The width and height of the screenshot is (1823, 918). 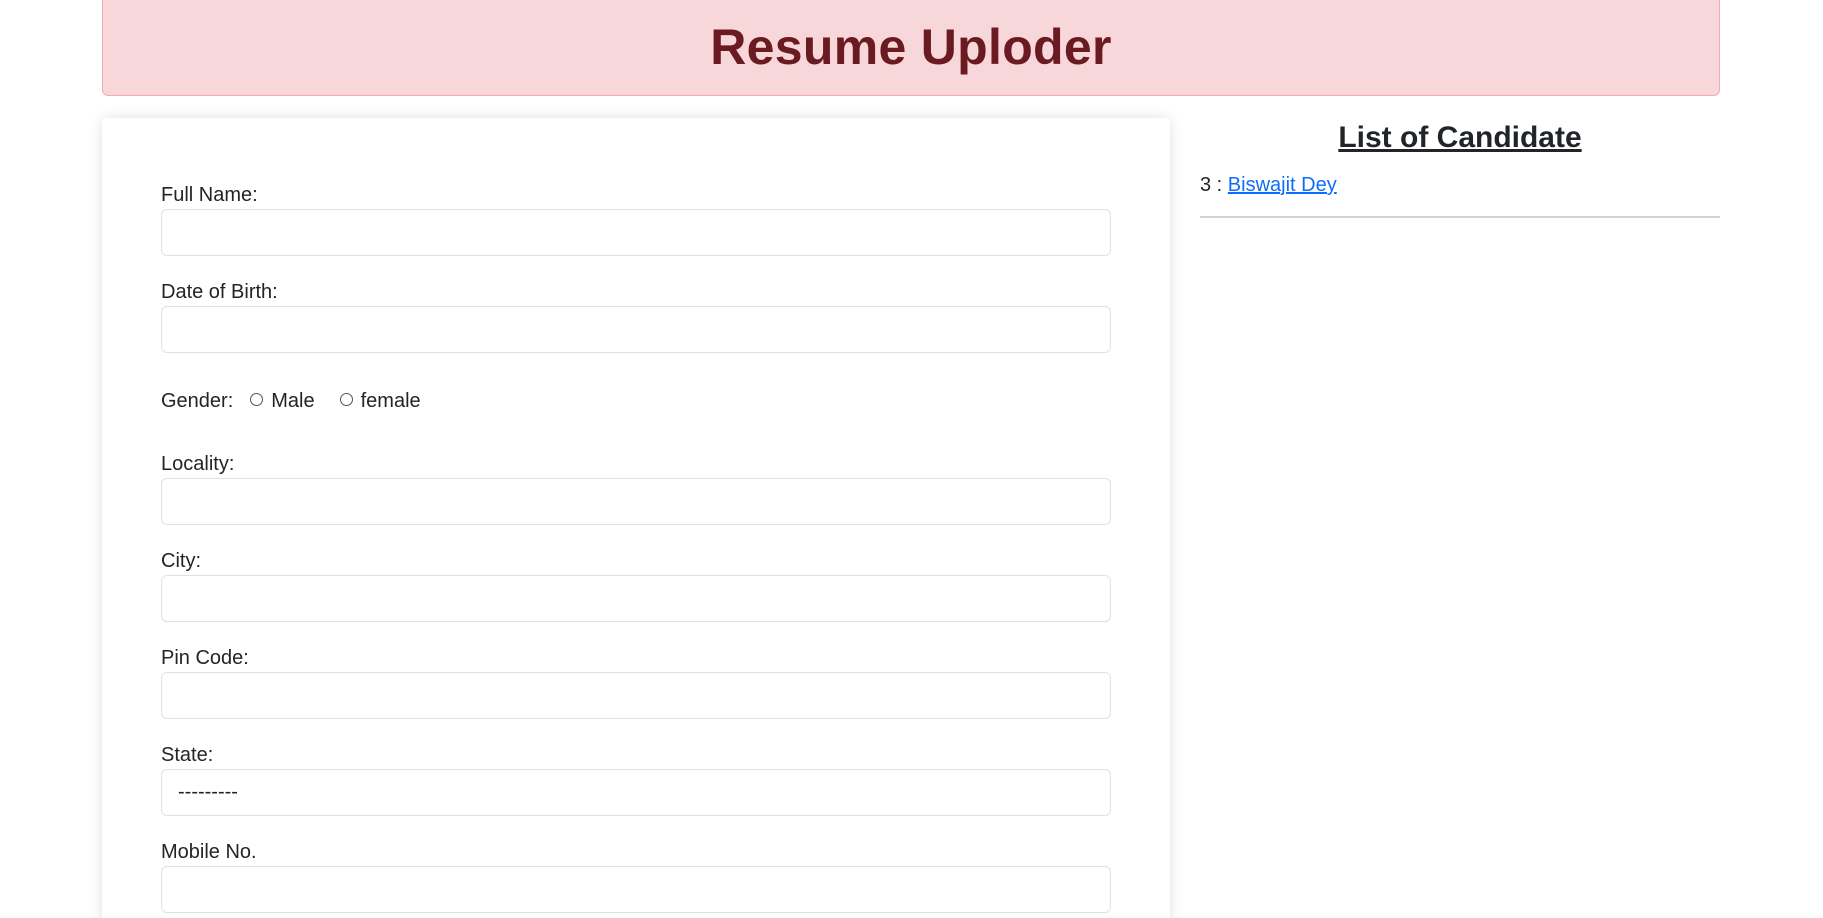 I want to click on city-label: City:, so click(x=181, y=561).